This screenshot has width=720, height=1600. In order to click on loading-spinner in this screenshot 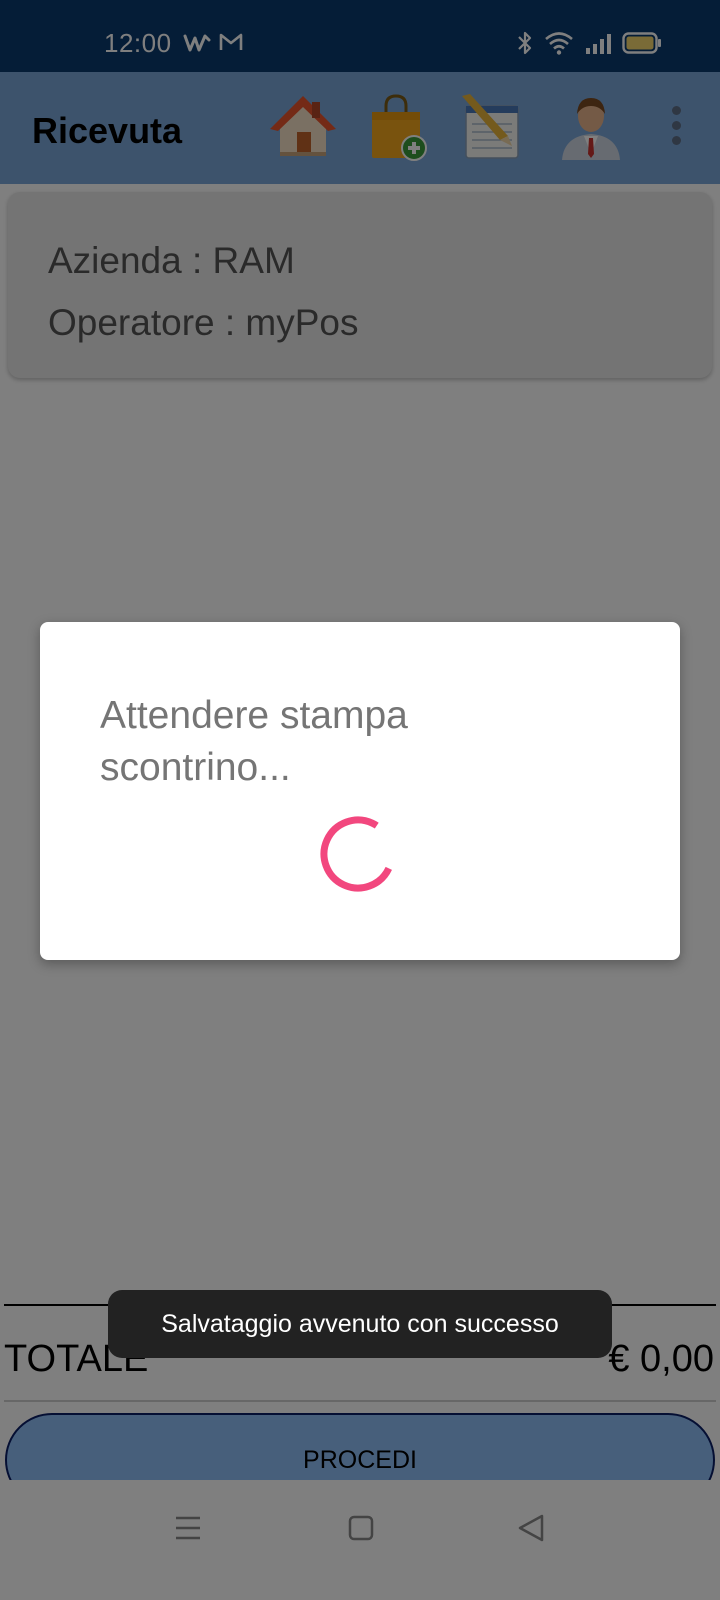, I will do `click(358, 854)`.